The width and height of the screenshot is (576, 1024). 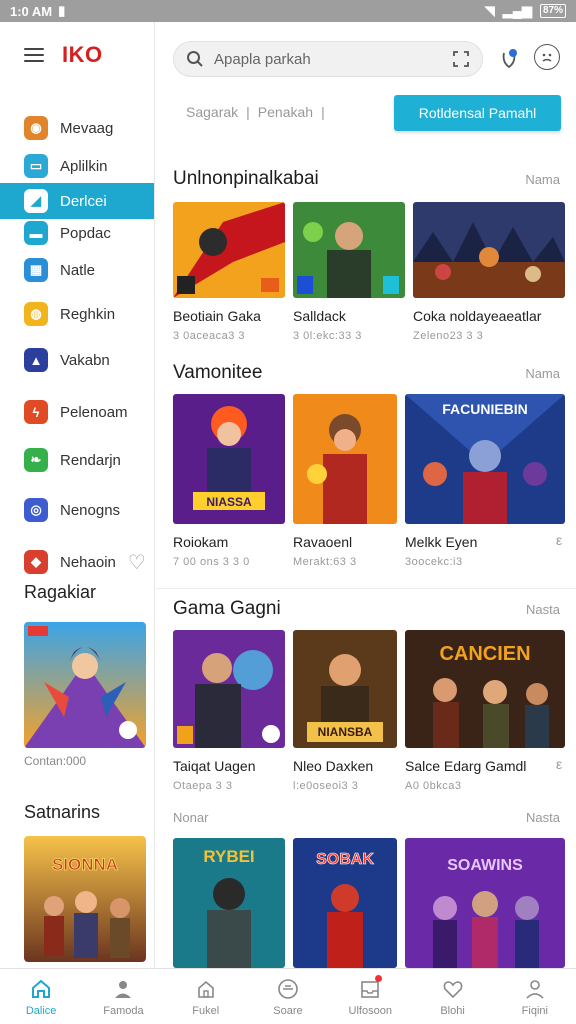 What do you see at coordinates (489, 272) in the screenshot?
I see `game-card: Coka noldayeaeatlar Zeleno23 3 3` at bounding box center [489, 272].